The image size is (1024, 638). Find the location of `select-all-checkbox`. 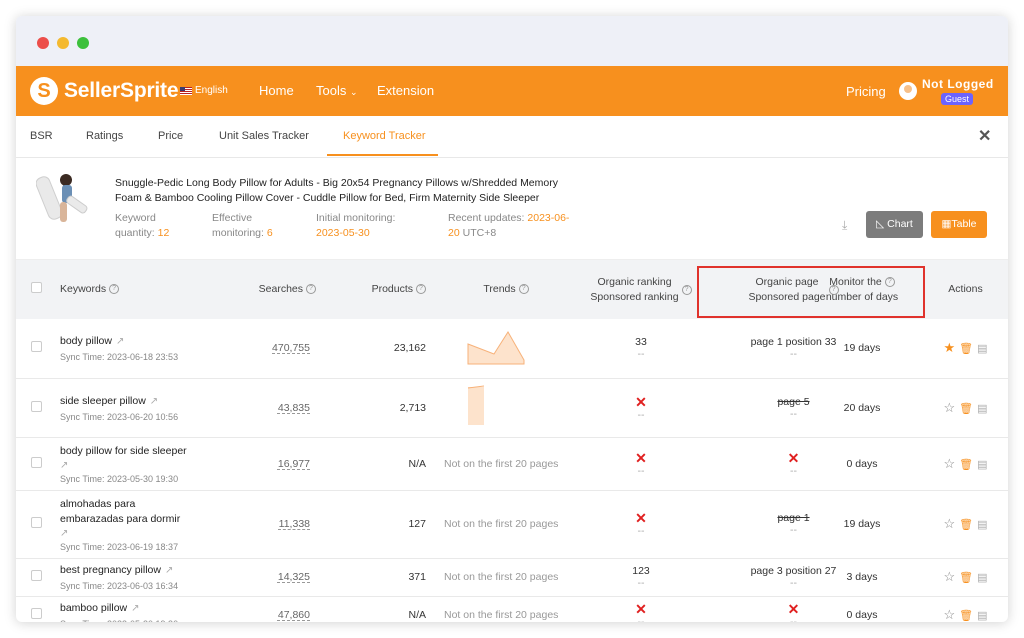

select-all-checkbox is located at coordinates (36, 287).